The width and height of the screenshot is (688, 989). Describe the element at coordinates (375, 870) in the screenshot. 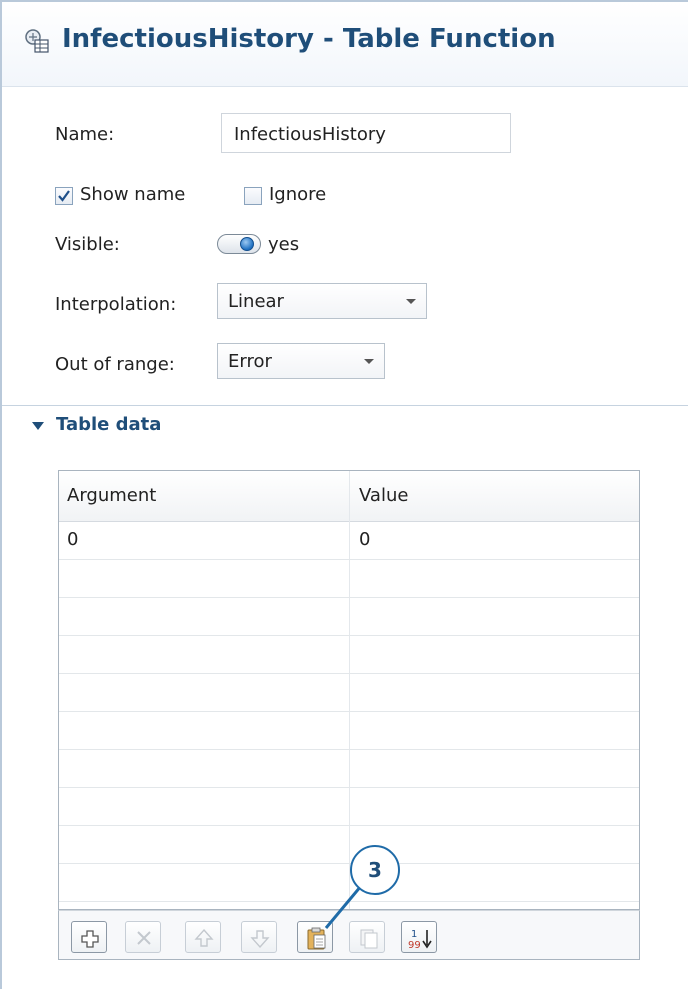

I see `callout-badge: 3` at that location.